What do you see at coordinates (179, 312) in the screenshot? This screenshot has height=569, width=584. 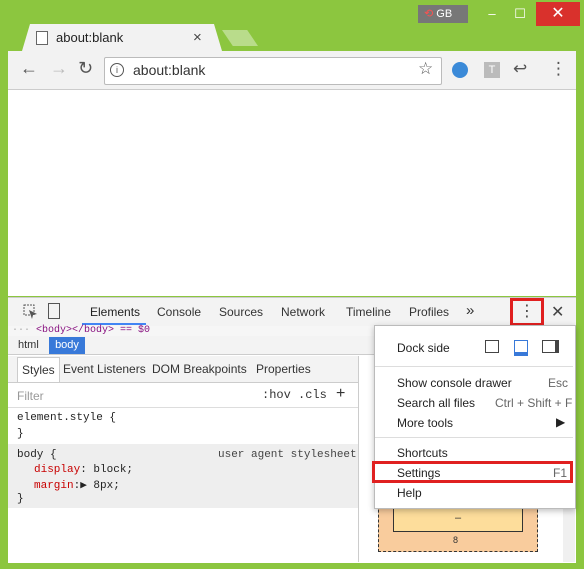 I see `tab-console: Console` at bounding box center [179, 312].